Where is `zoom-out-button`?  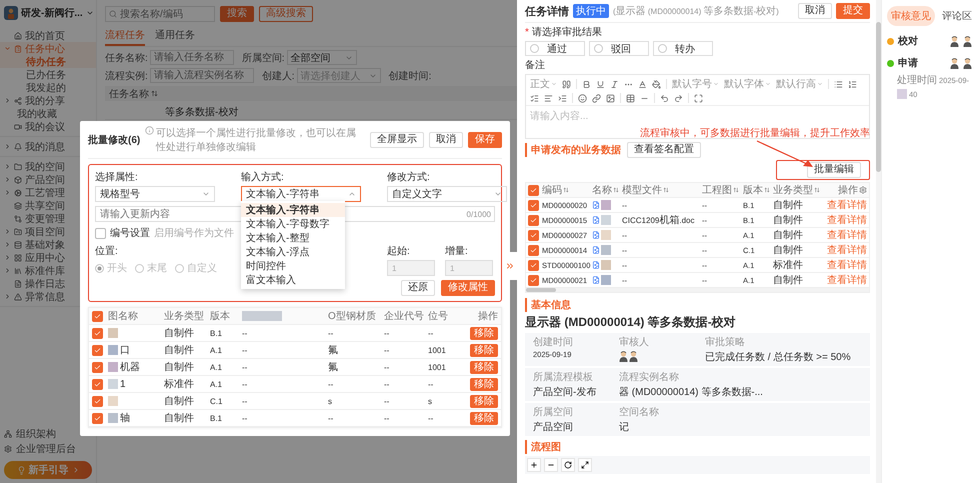
zoom-out-button is located at coordinates (551, 465).